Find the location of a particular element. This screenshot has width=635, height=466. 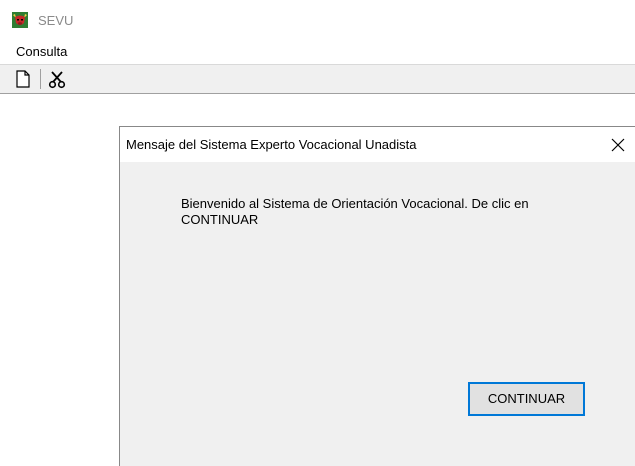

cut-button is located at coordinates (57, 79).